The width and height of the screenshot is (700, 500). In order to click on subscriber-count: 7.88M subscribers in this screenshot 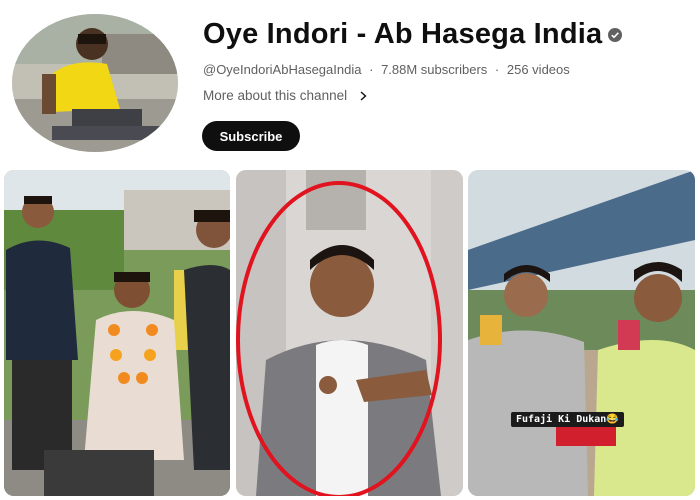, I will do `click(434, 69)`.